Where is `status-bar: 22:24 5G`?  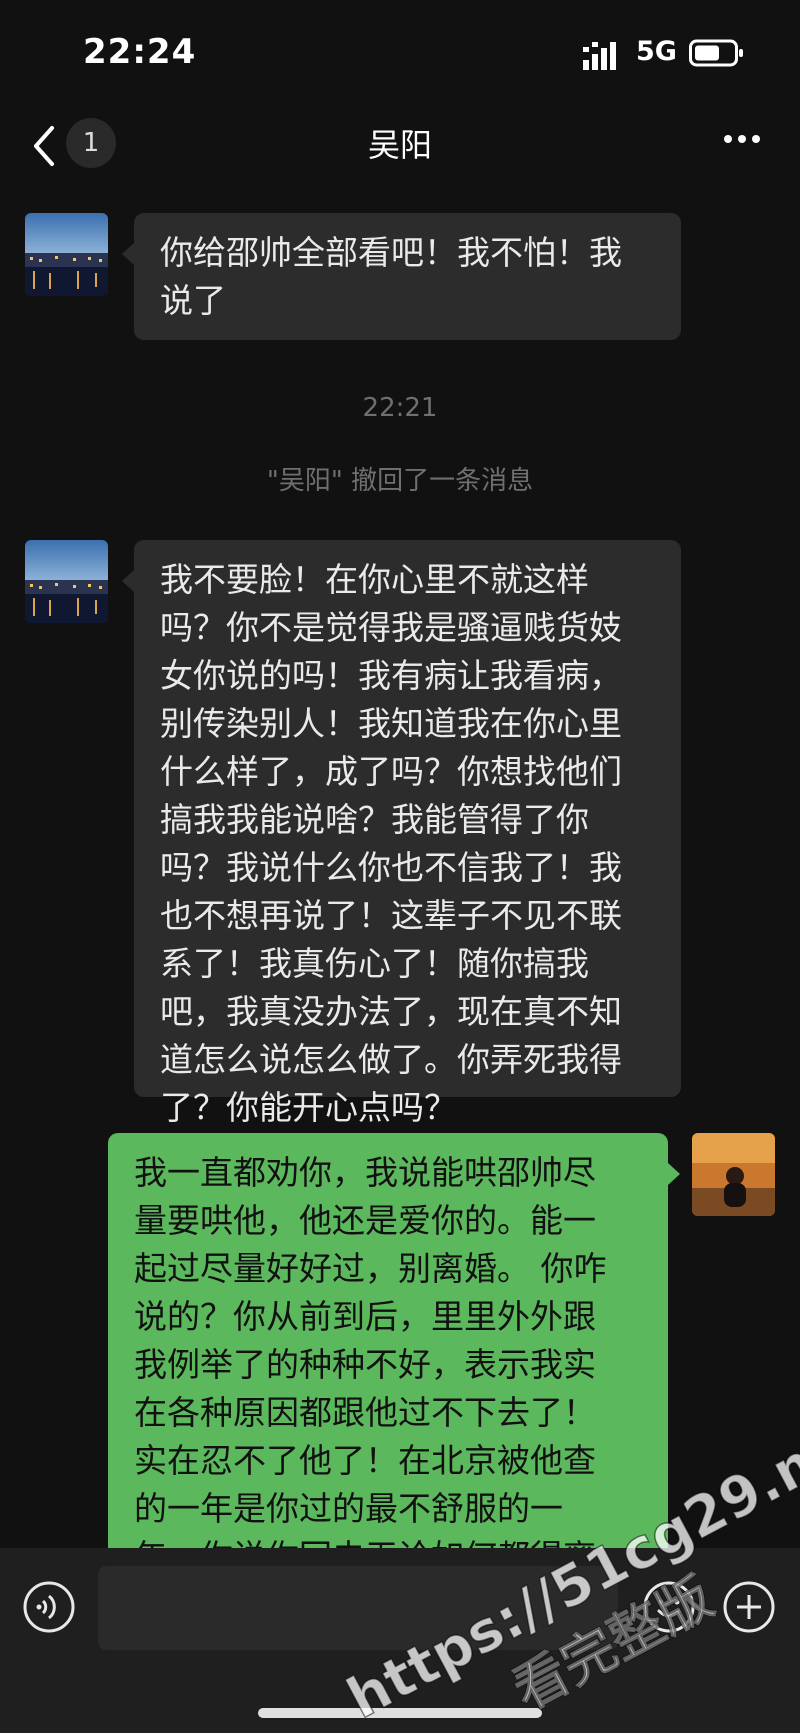 status-bar: 22:24 5G is located at coordinates (400, 54).